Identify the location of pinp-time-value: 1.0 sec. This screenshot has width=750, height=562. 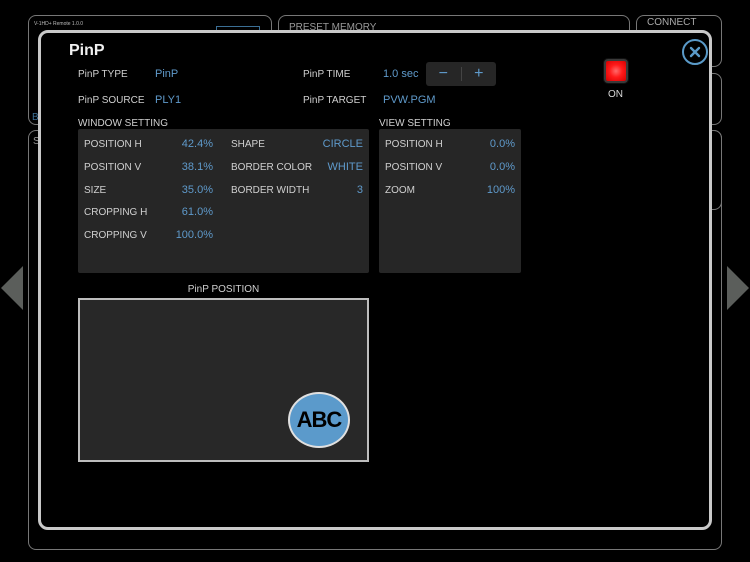
(401, 74).